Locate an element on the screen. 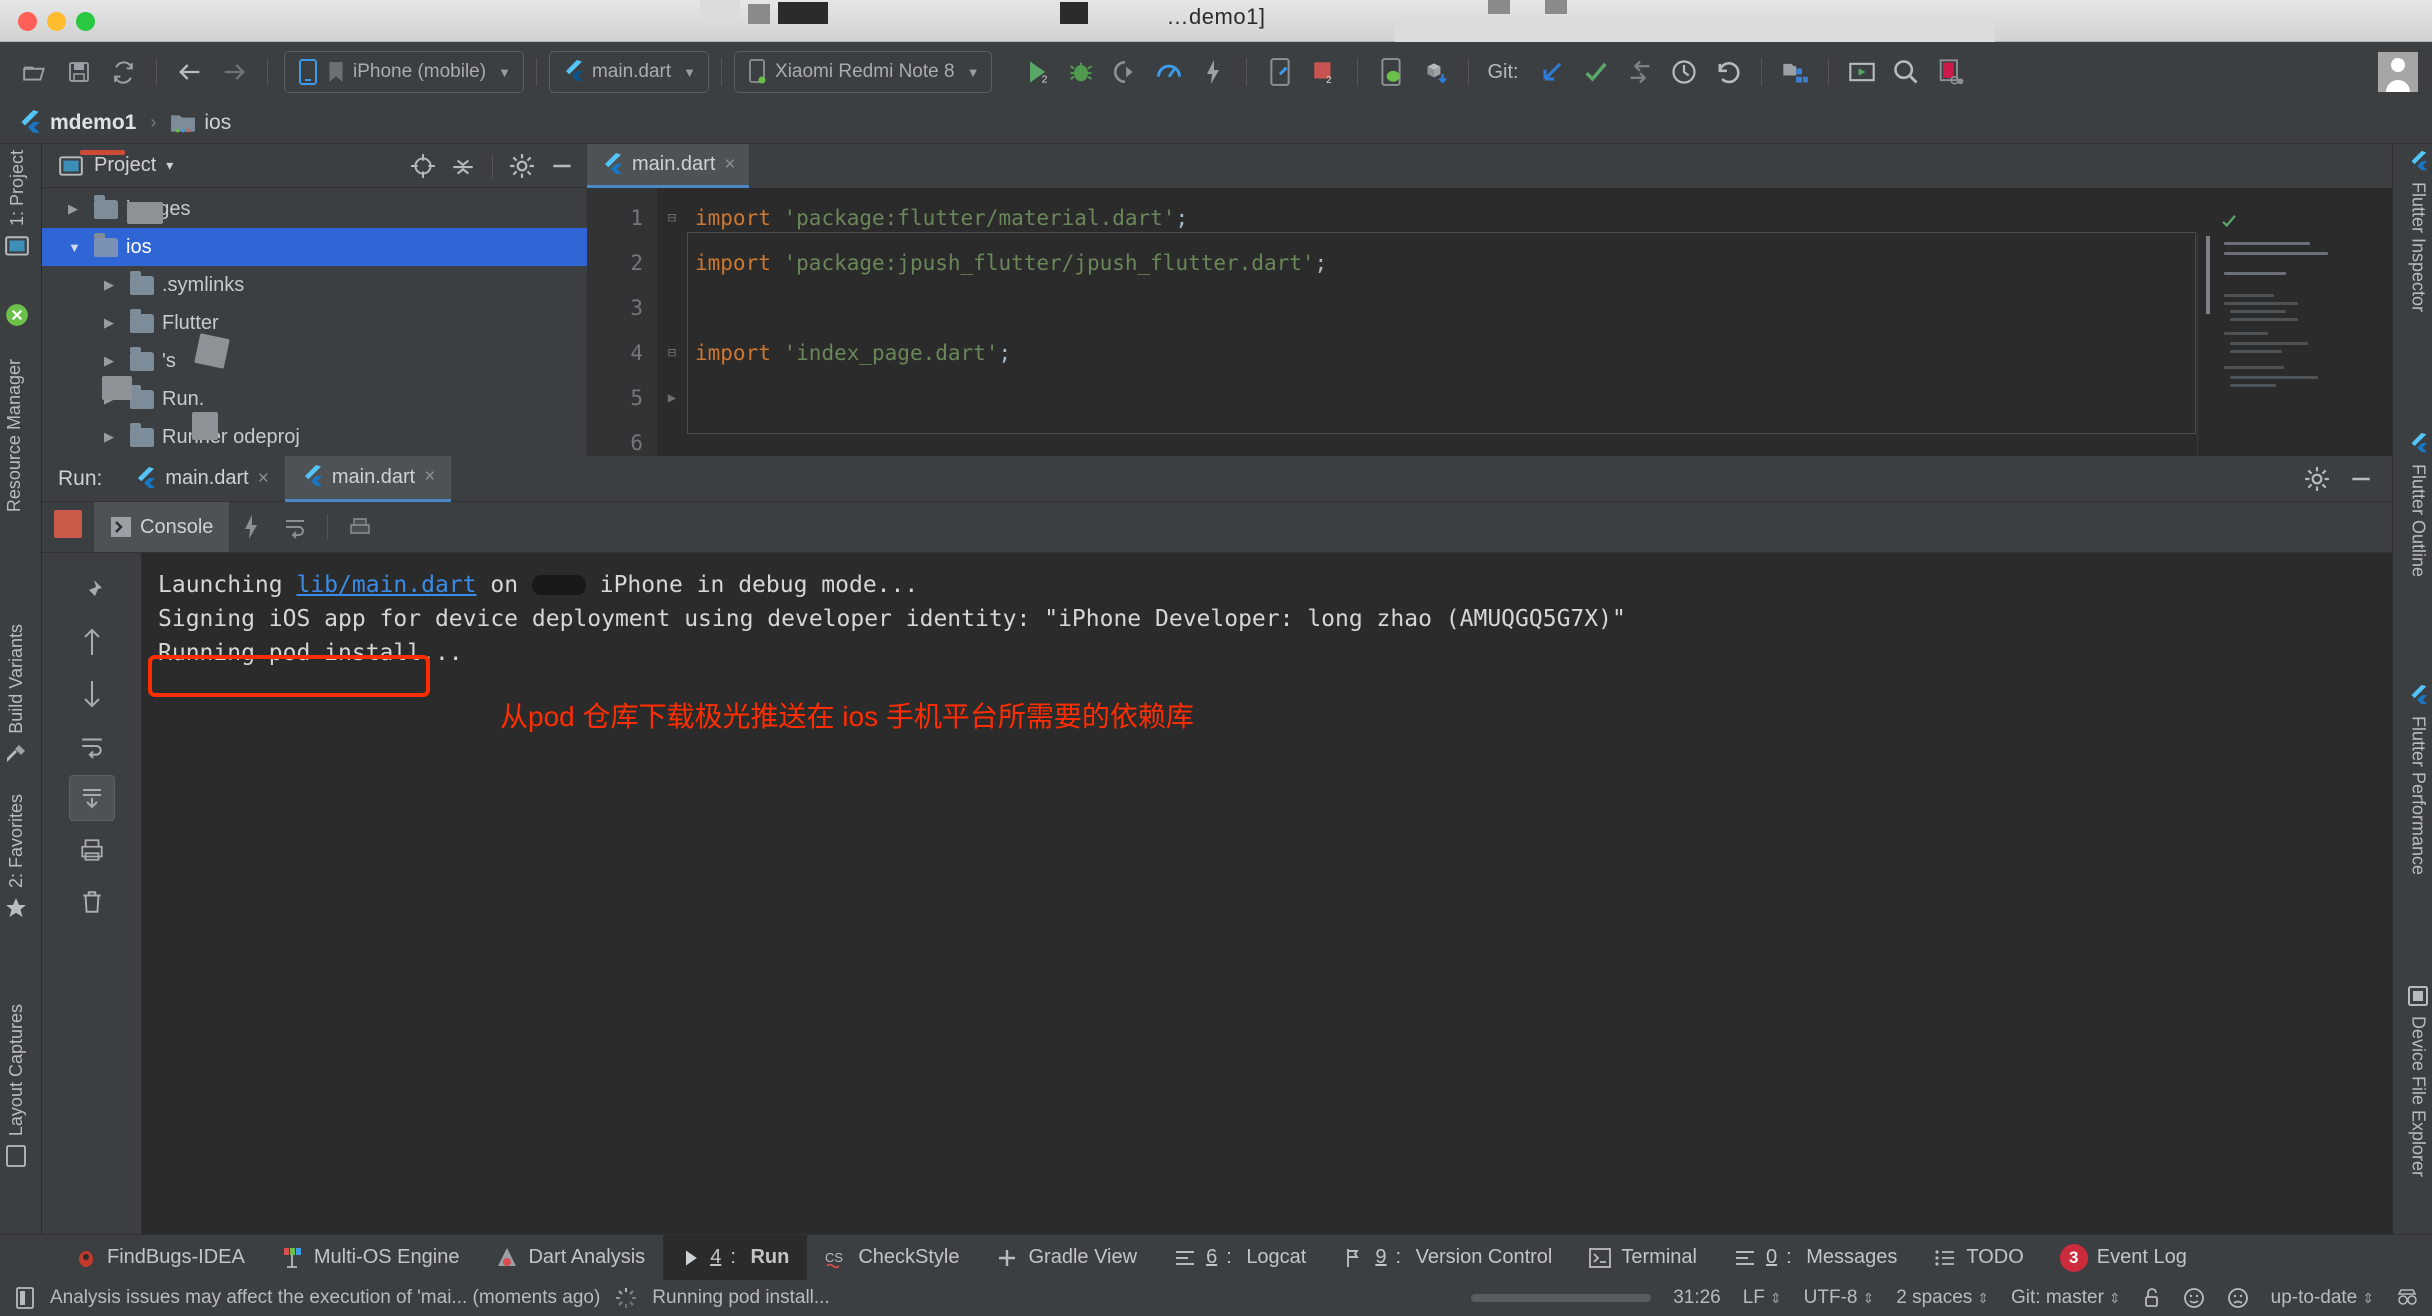 The image size is (2432, 1316). run-config-combo: main.dart ▼ is located at coordinates (629, 72).